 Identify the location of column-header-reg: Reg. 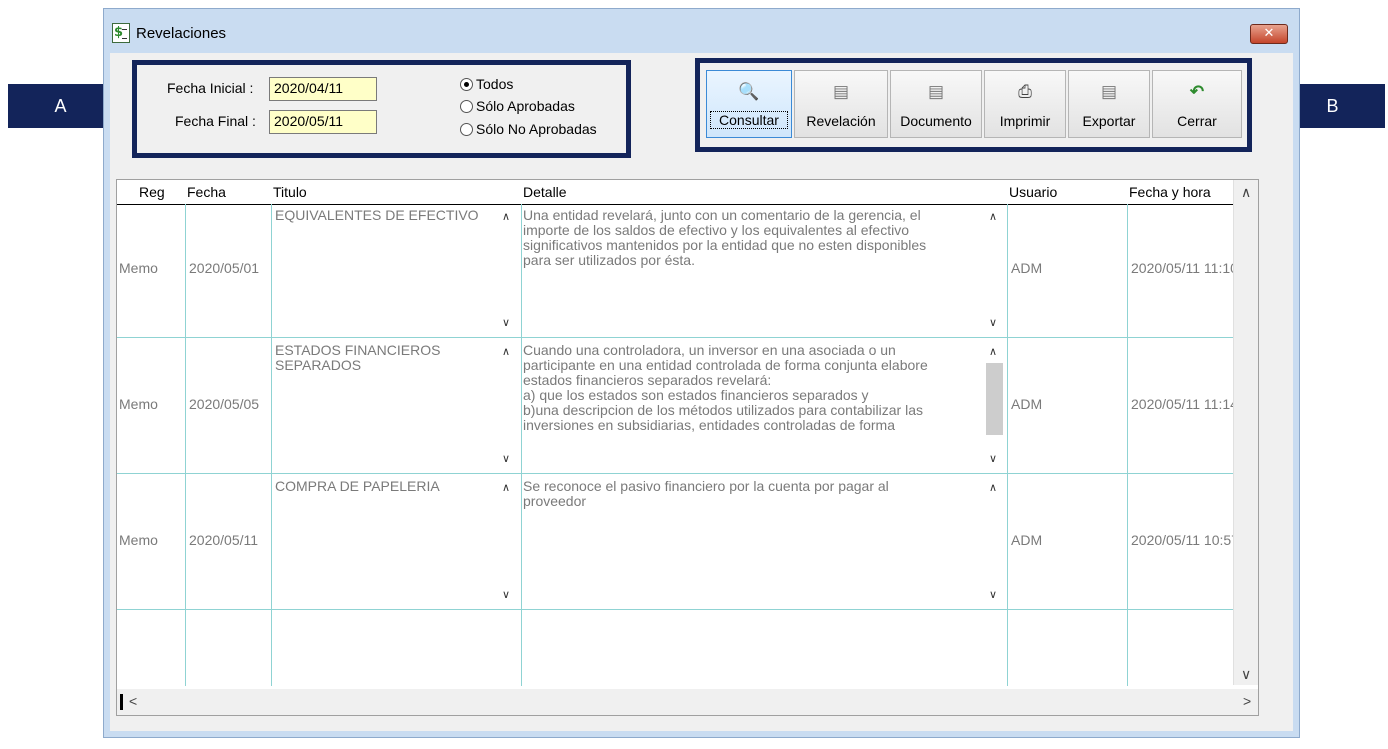
(152, 192).